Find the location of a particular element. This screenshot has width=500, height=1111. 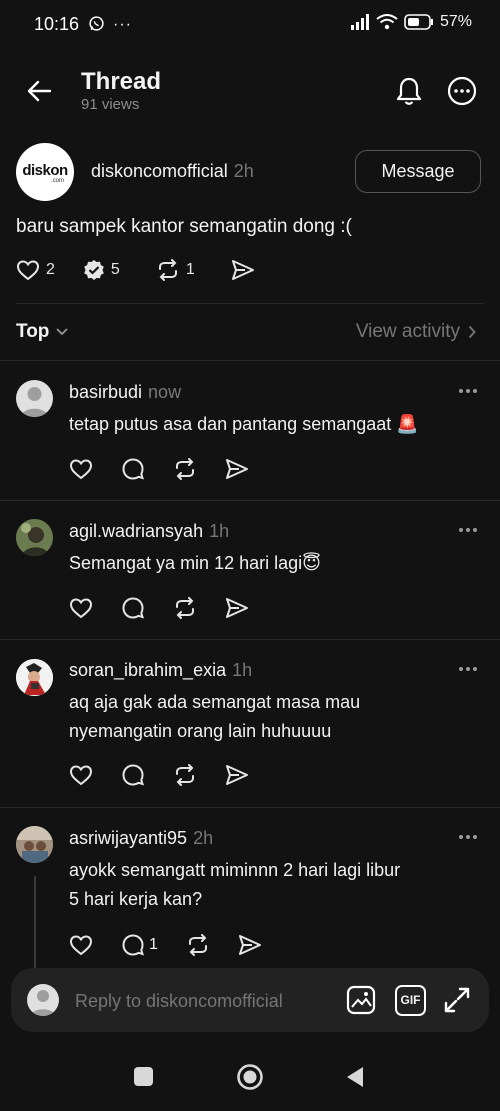

bell-icon is located at coordinates (409, 91).